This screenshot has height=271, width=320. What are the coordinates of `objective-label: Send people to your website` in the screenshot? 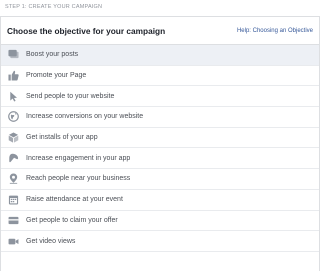 It's located at (70, 96).